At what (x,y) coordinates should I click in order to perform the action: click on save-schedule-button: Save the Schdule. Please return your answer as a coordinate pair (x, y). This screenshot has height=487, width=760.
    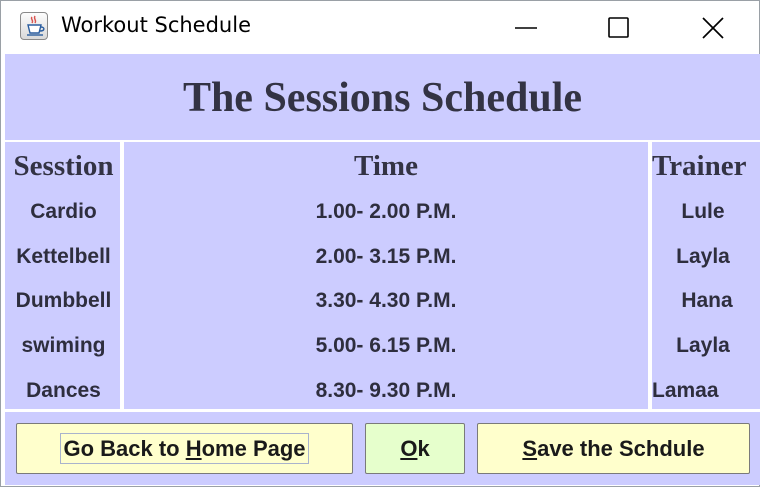
    Looking at the image, I should click on (613, 448).